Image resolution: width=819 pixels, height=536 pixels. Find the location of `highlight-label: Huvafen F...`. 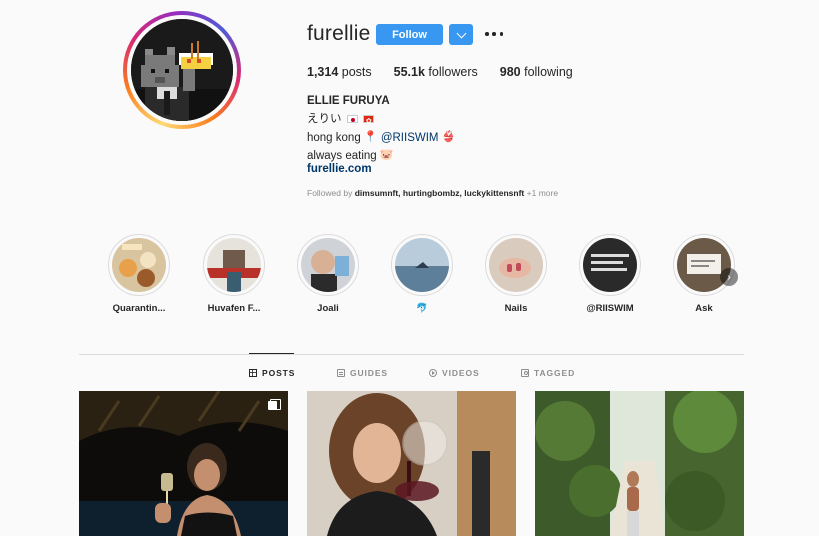

highlight-label: Huvafen F... is located at coordinates (234, 308).